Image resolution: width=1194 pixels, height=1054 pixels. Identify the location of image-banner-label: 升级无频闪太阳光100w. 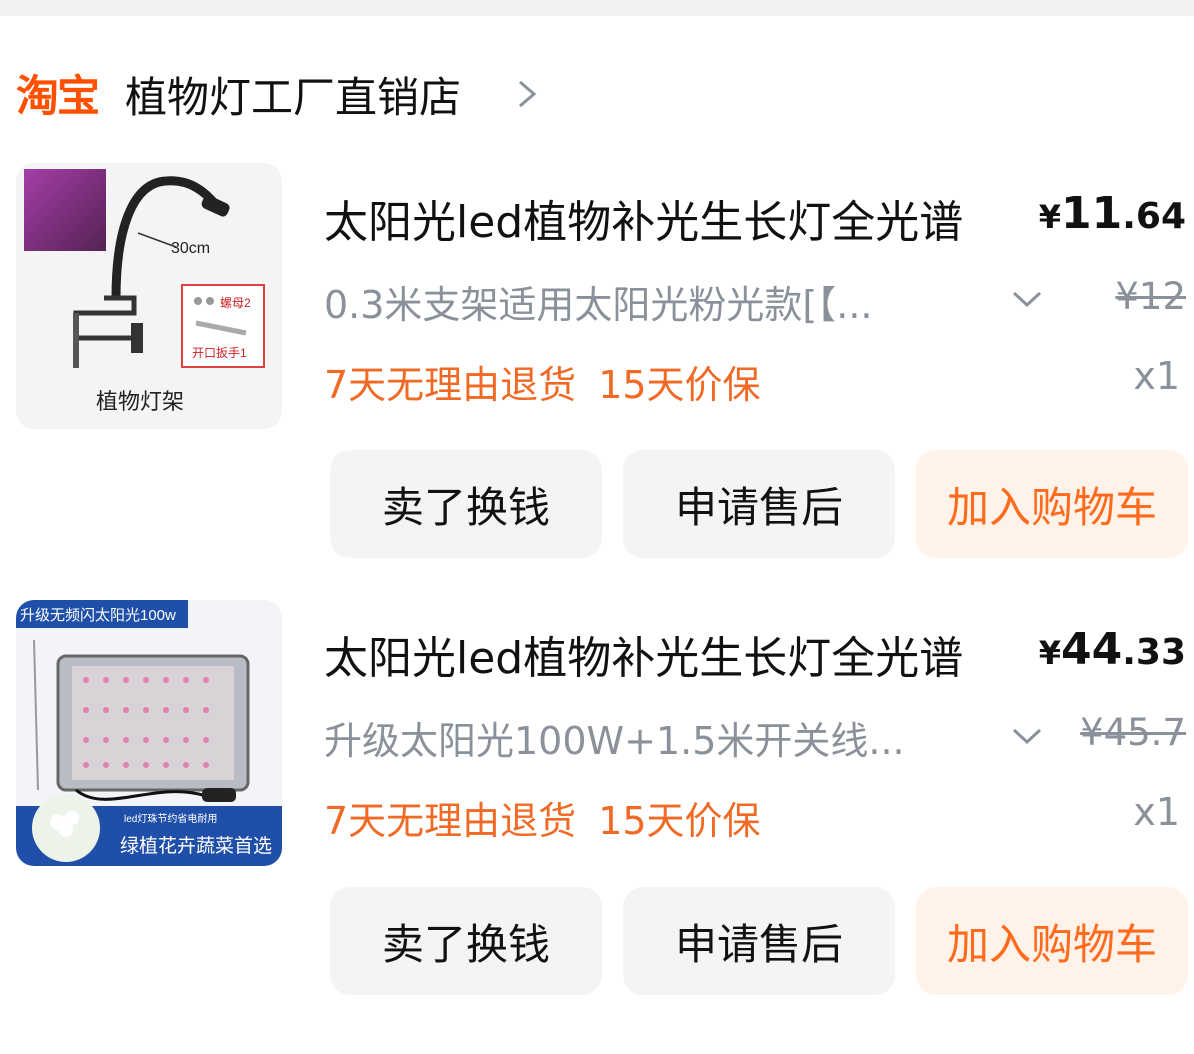
(98, 615).